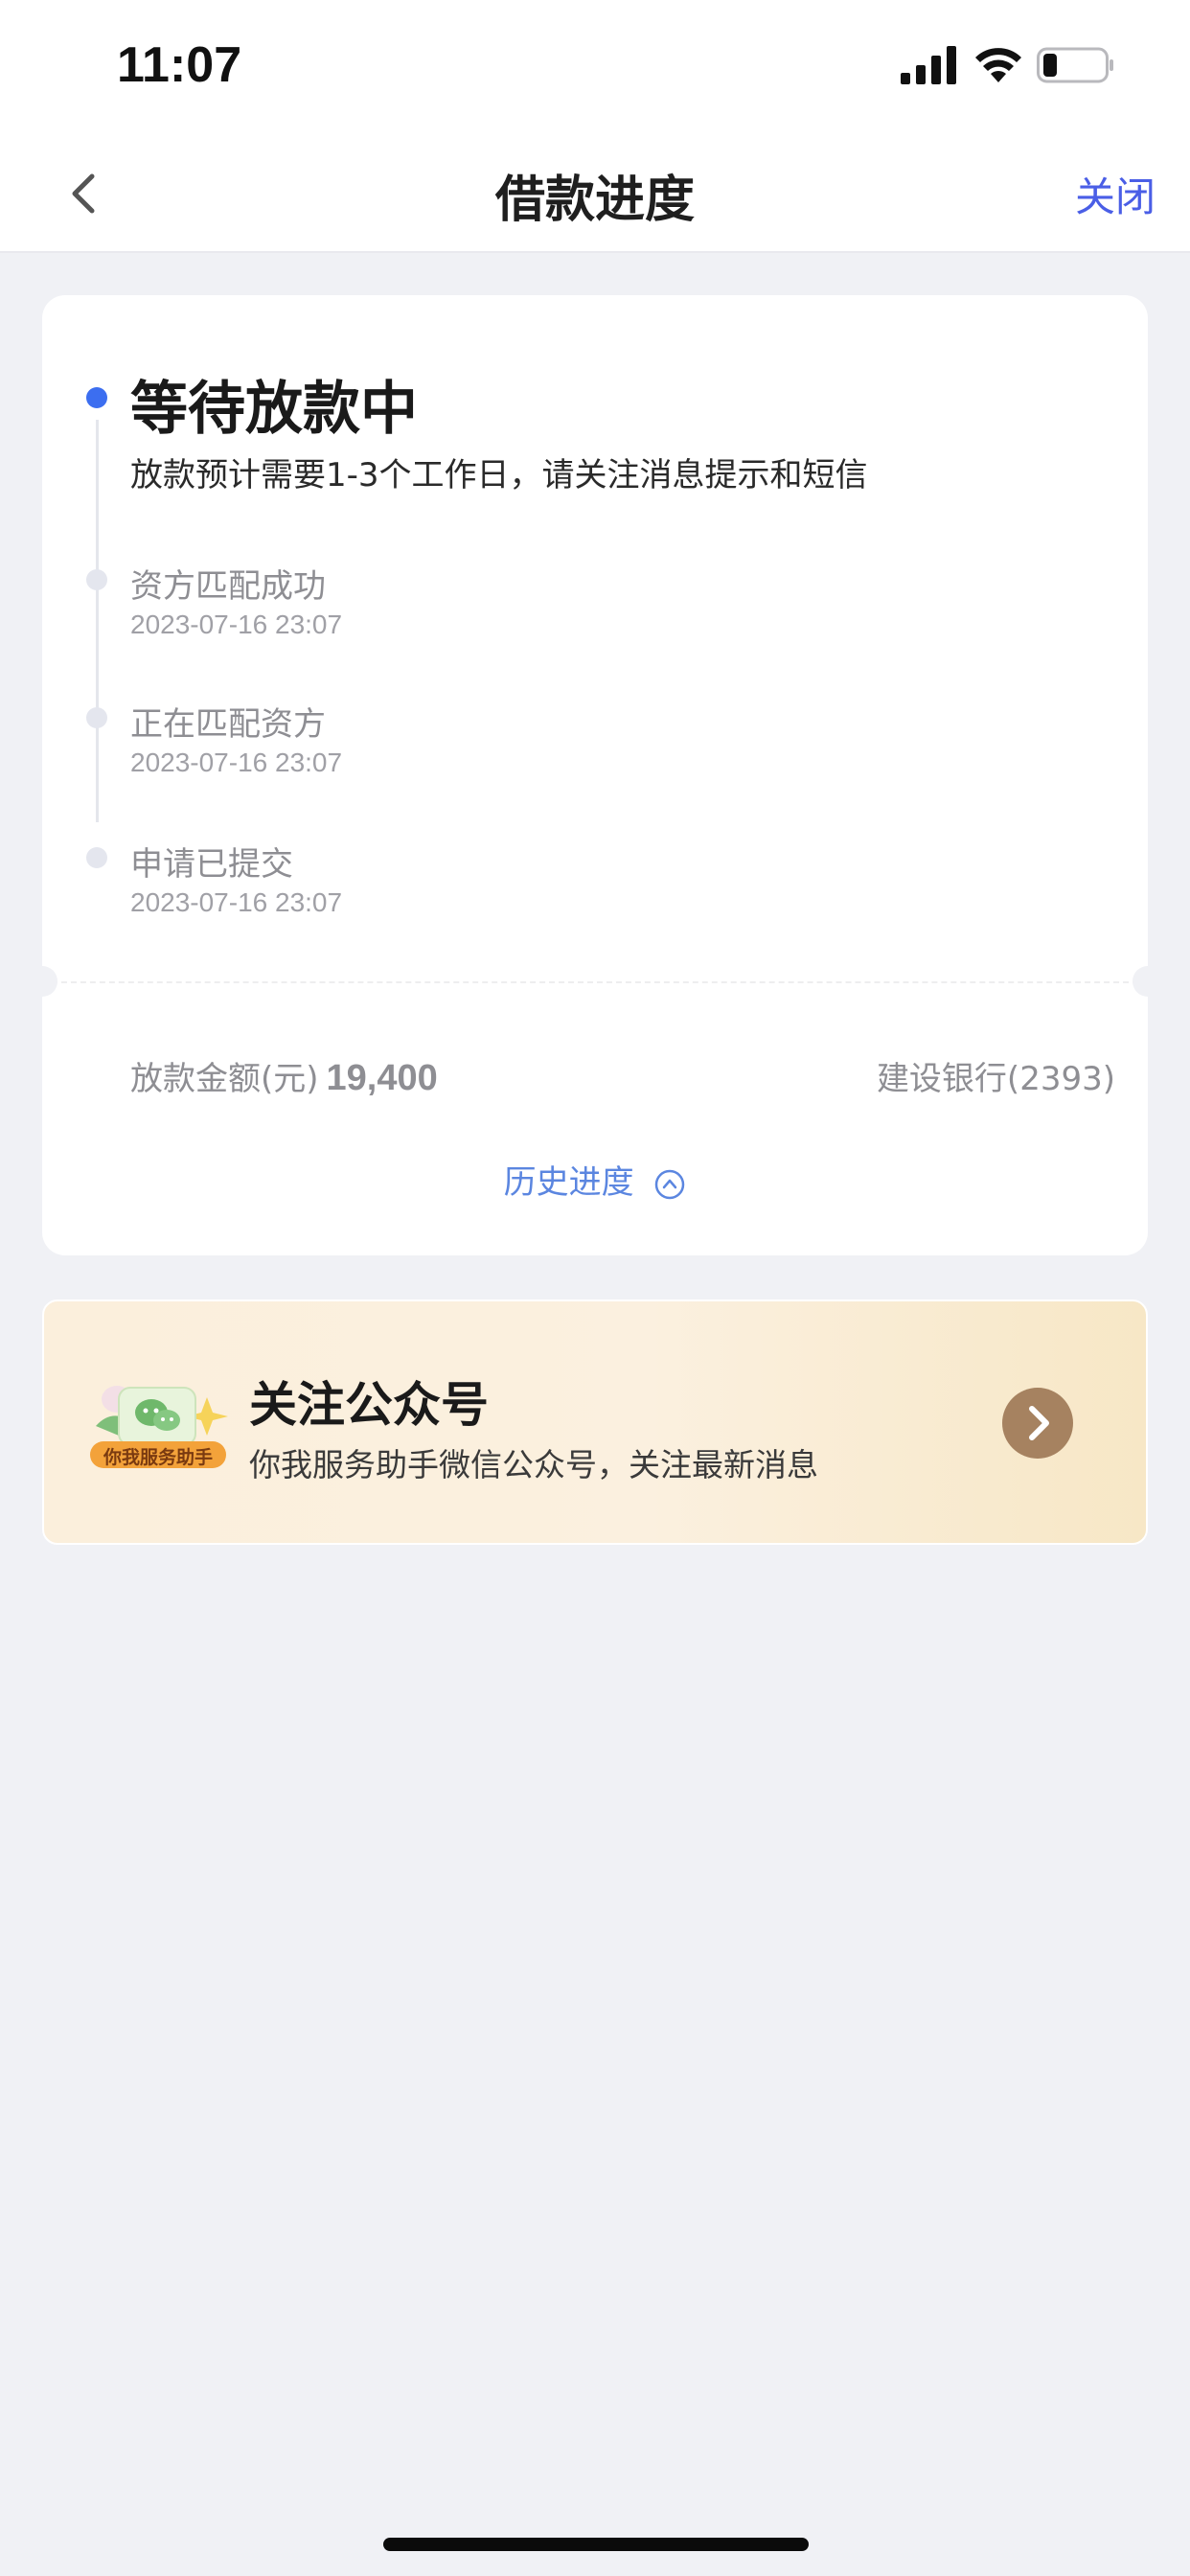 The image size is (1190, 2576). I want to click on signal-icon, so click(929, 65).